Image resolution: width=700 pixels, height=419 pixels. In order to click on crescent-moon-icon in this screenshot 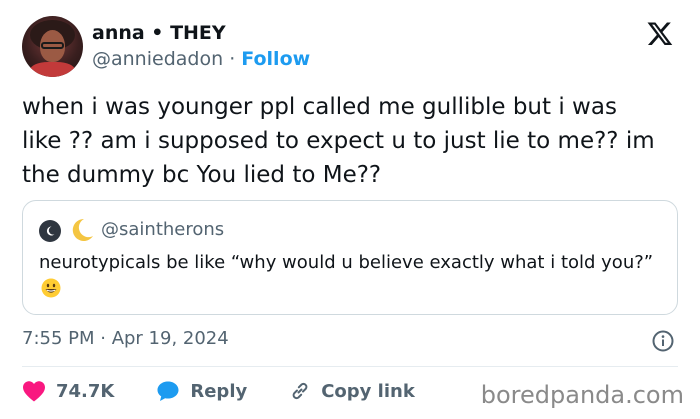, I will do `click(82, 229)`.